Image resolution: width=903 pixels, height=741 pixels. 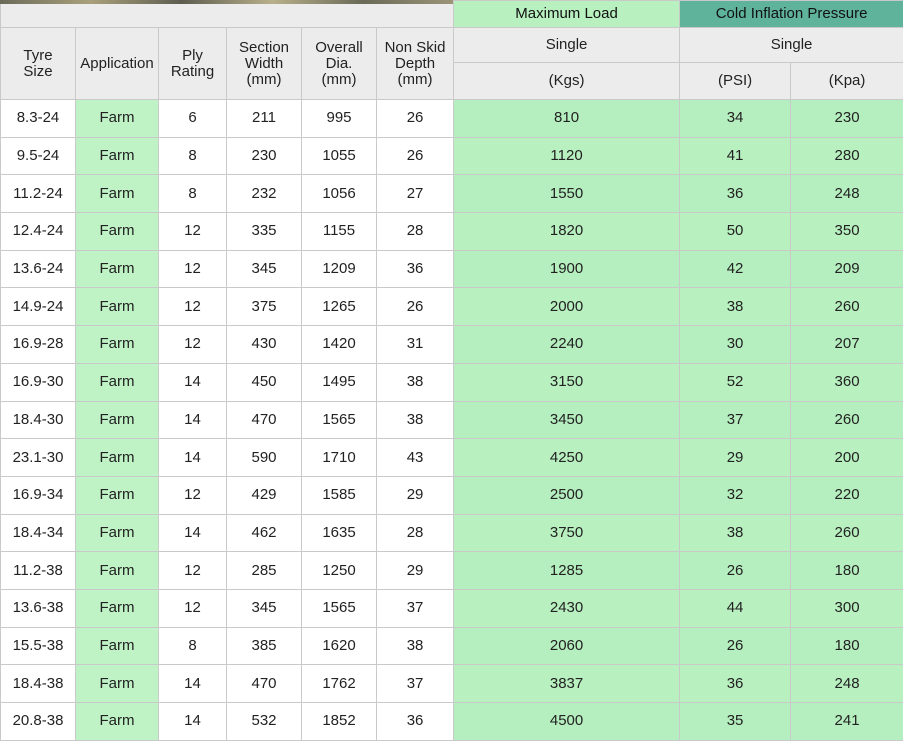 I want to click on table-row: 18.4-30Farm14470156538345037260, so click(x=452, y=420).